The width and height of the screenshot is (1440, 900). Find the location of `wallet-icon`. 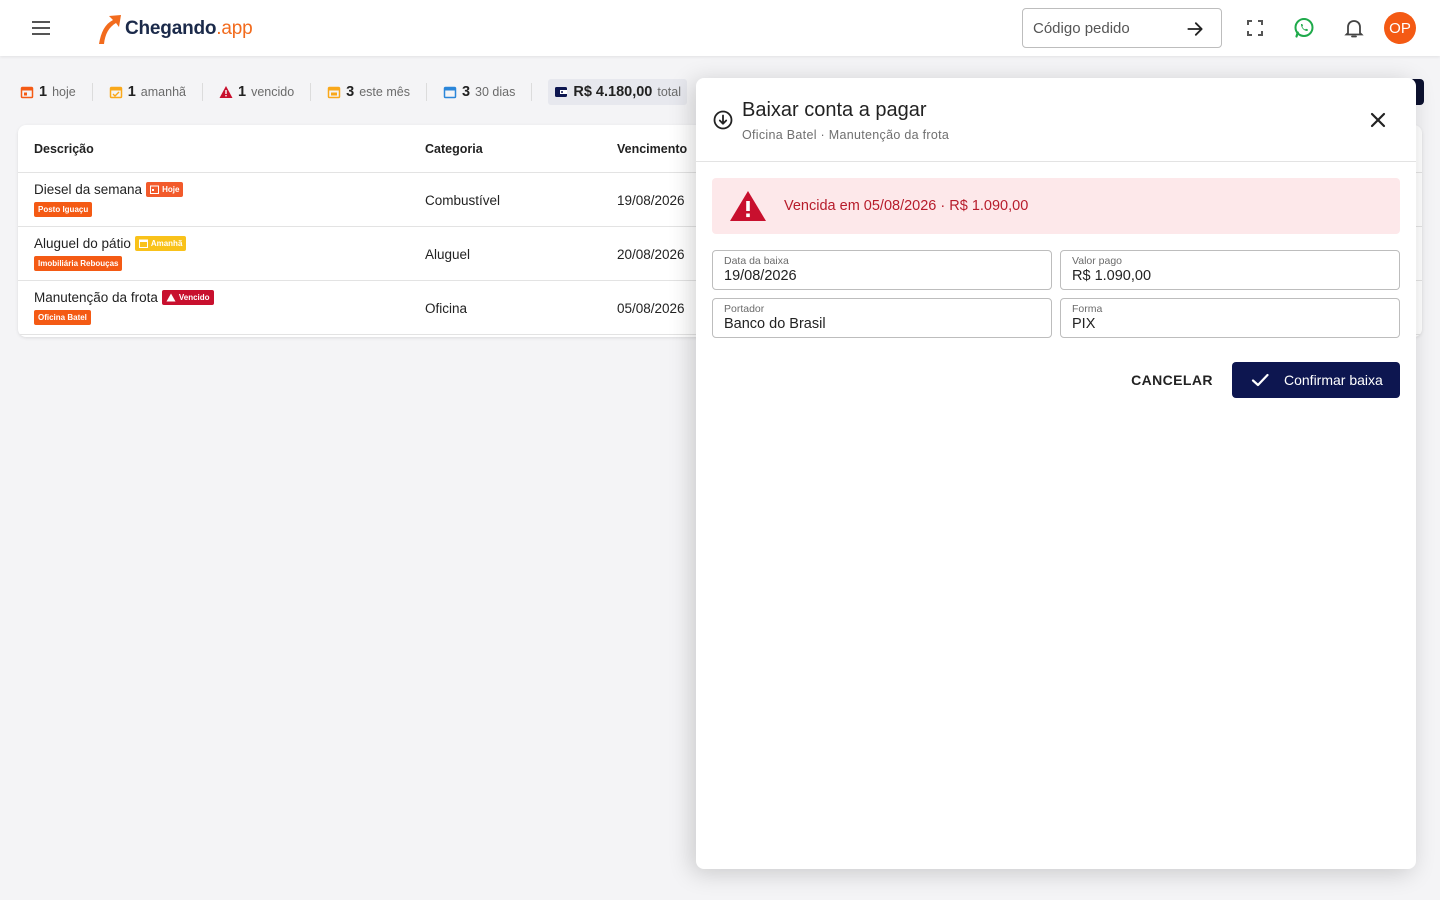

wallet-icon is located at coordinates (561, 92).